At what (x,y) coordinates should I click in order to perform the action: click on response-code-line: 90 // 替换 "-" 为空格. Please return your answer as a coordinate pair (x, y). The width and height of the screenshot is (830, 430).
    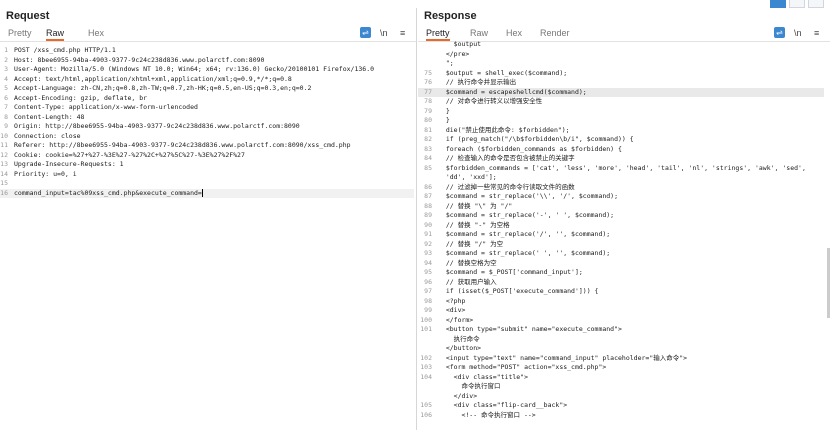
    Looking at the image, I should click on (621, 225).